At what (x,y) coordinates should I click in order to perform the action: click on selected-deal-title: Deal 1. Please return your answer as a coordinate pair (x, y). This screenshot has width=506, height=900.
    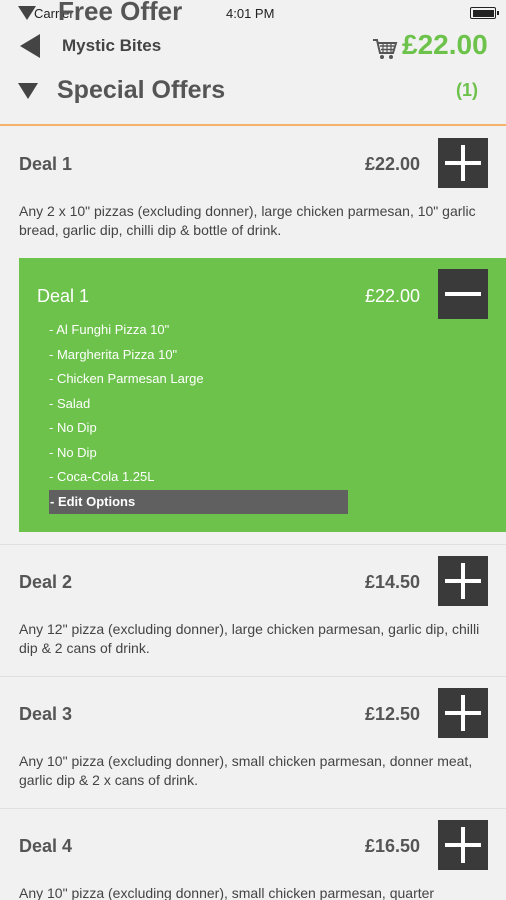
    Looking at the image, I should click on (63, 296).